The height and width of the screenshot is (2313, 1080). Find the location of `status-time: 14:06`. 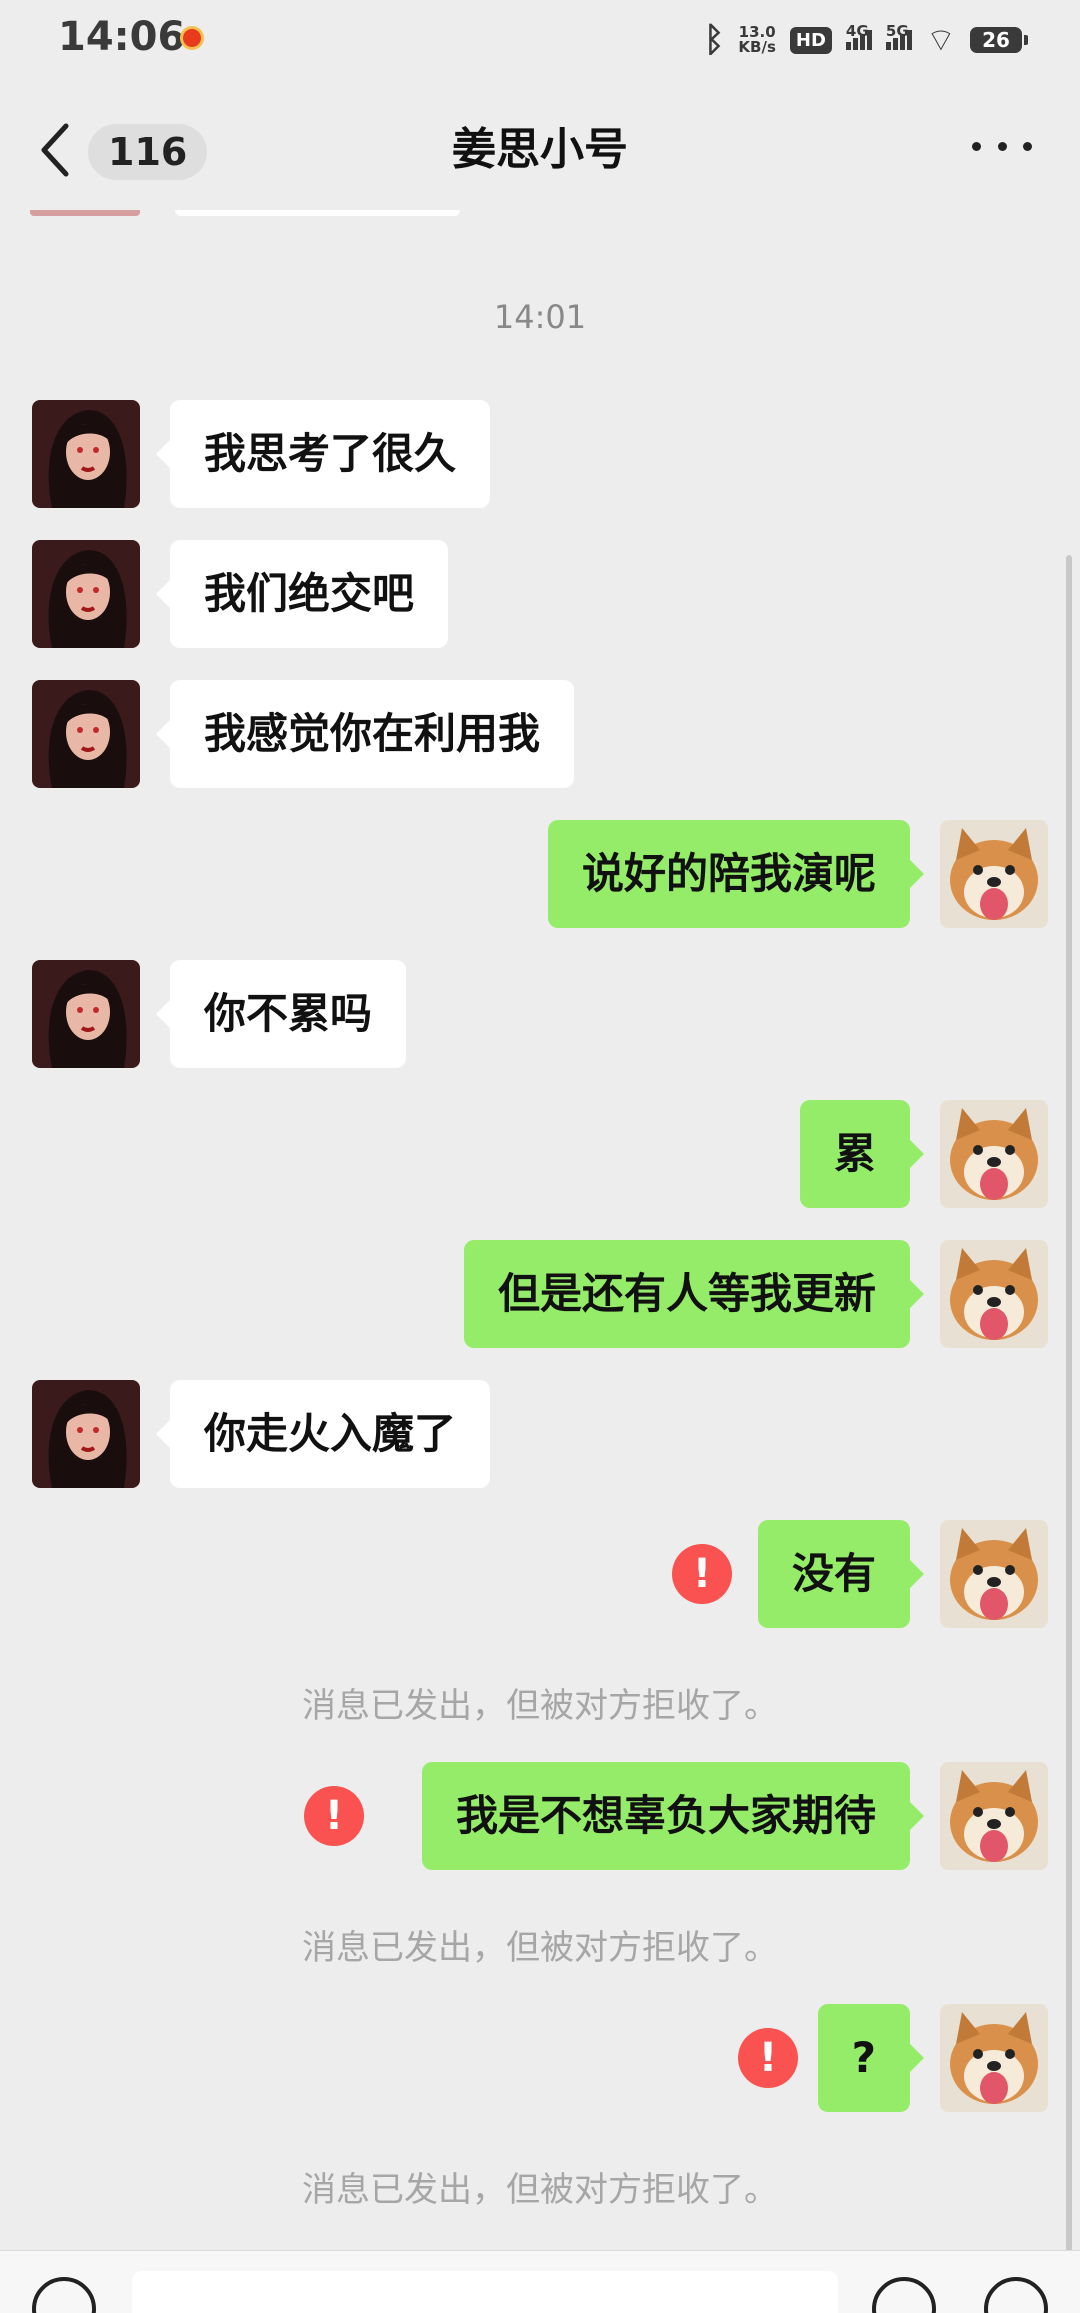

status-time: 14:06 is located at coordinates (122, 37).